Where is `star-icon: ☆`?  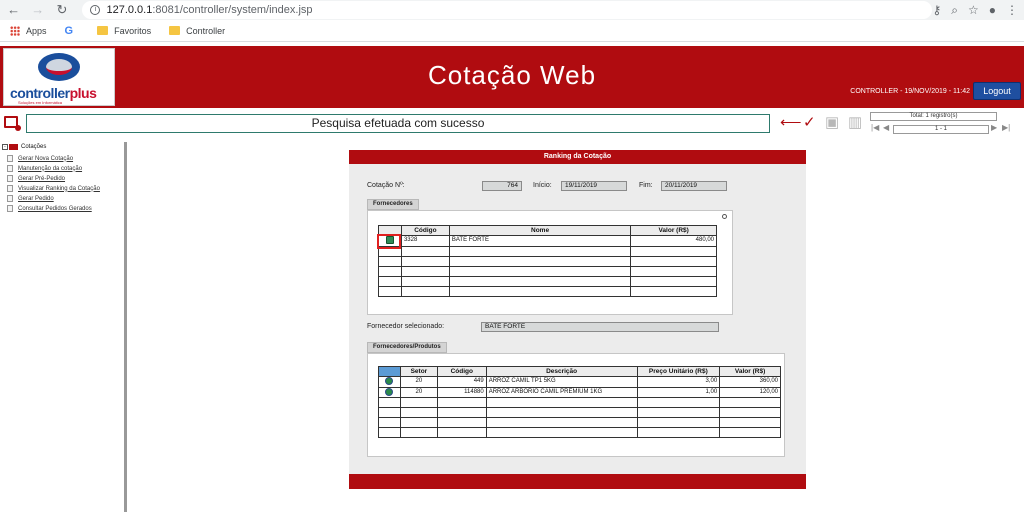
star-icon: ☆ is located at coordinates (973, 10).